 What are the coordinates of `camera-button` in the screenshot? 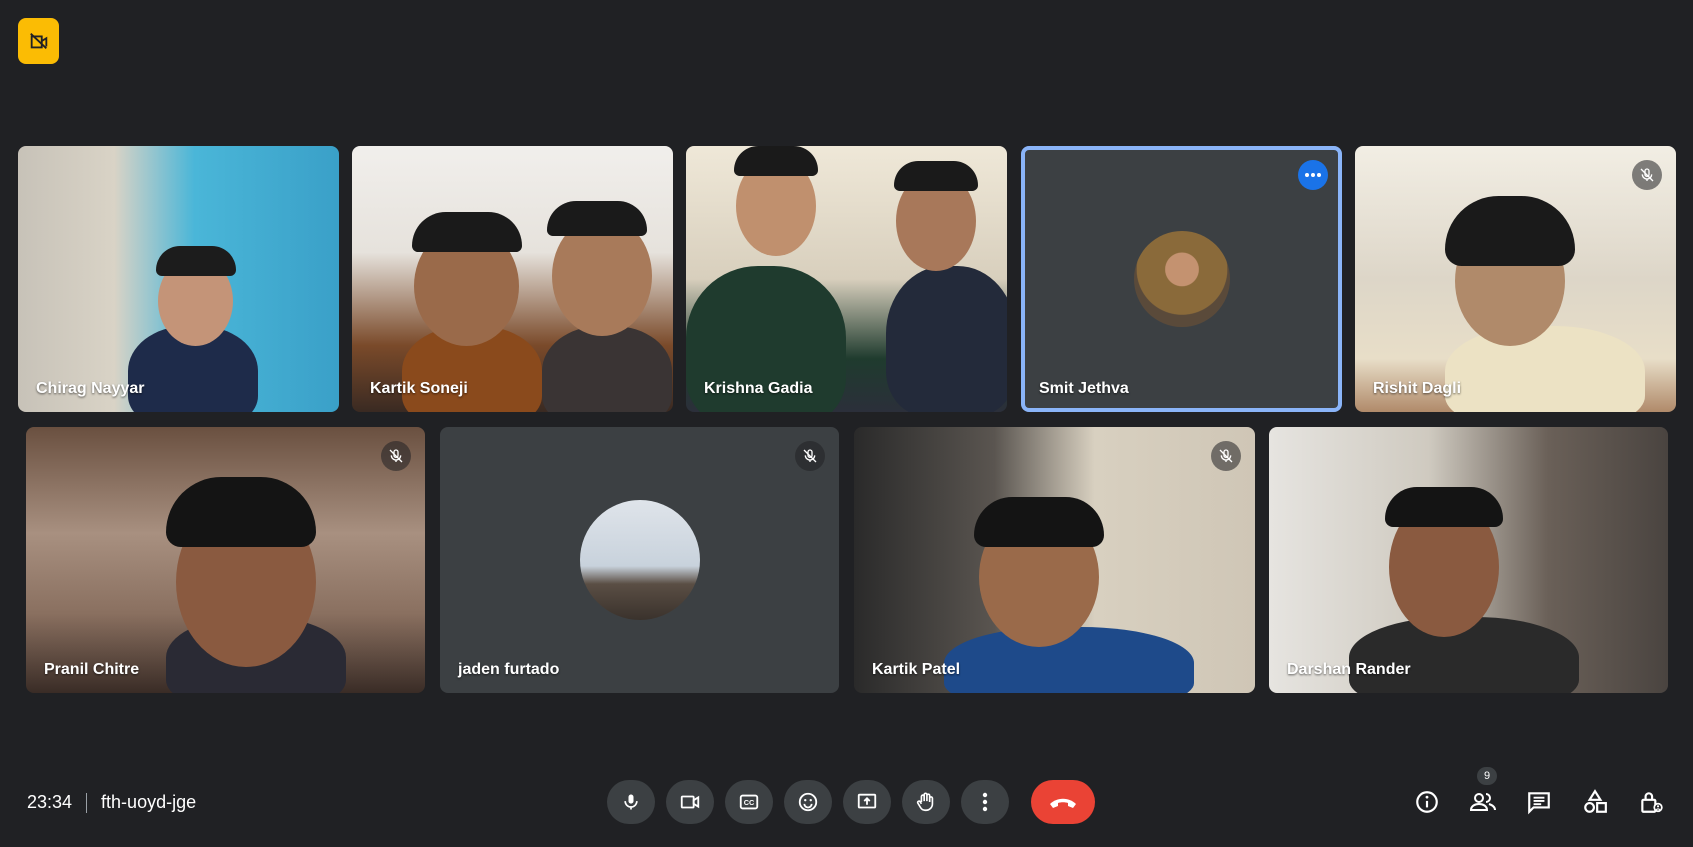 It's located at (690, 802).